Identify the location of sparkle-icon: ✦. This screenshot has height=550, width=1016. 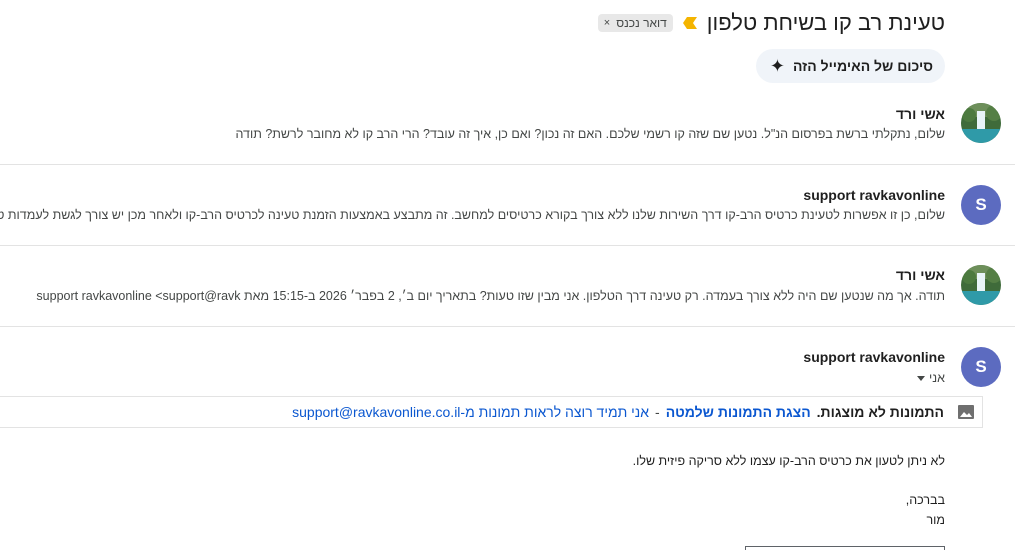
(778, 66).